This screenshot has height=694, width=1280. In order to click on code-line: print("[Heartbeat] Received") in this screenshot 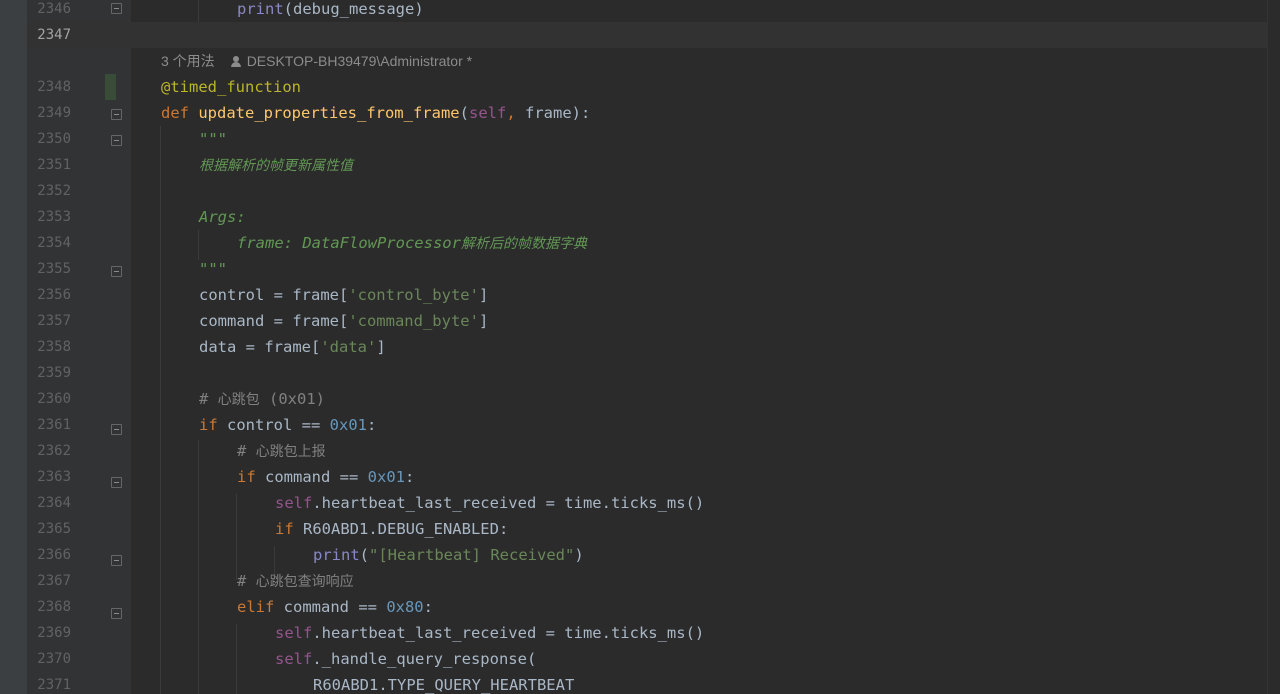, I will do `click(448, 555)`.